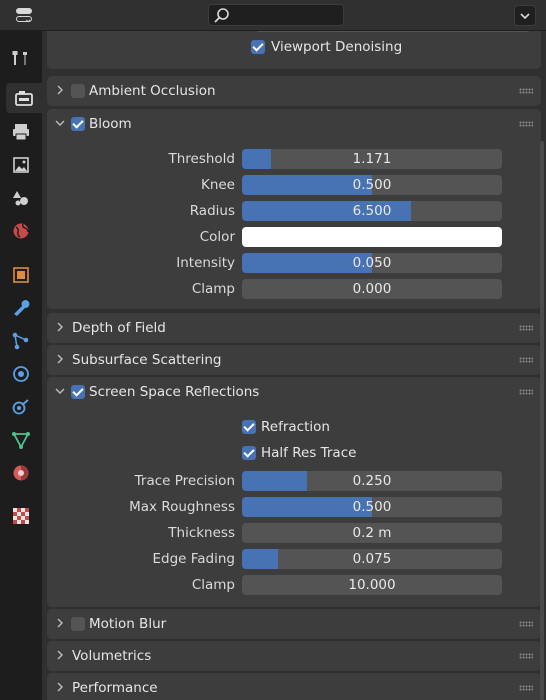  I want to click on knee-slider: 0.500, so click(372, 185).